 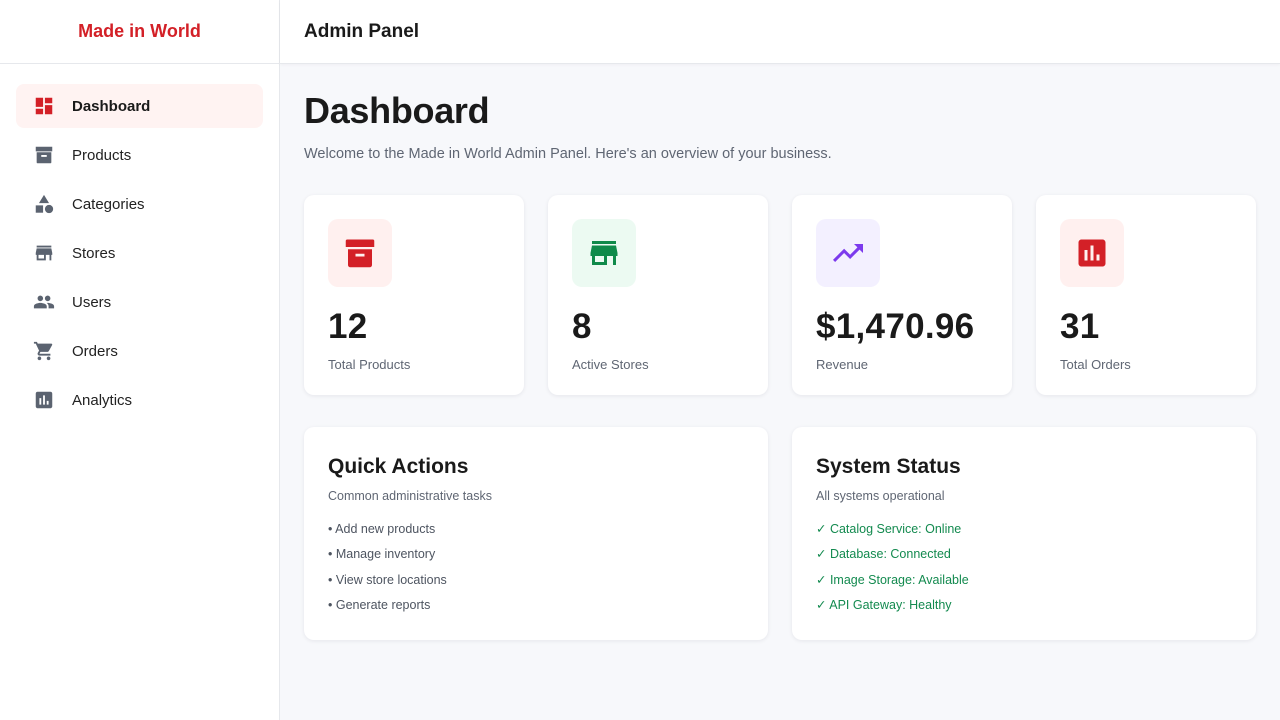 I want to click on dashboard-icon, so click(x=44, y=106).